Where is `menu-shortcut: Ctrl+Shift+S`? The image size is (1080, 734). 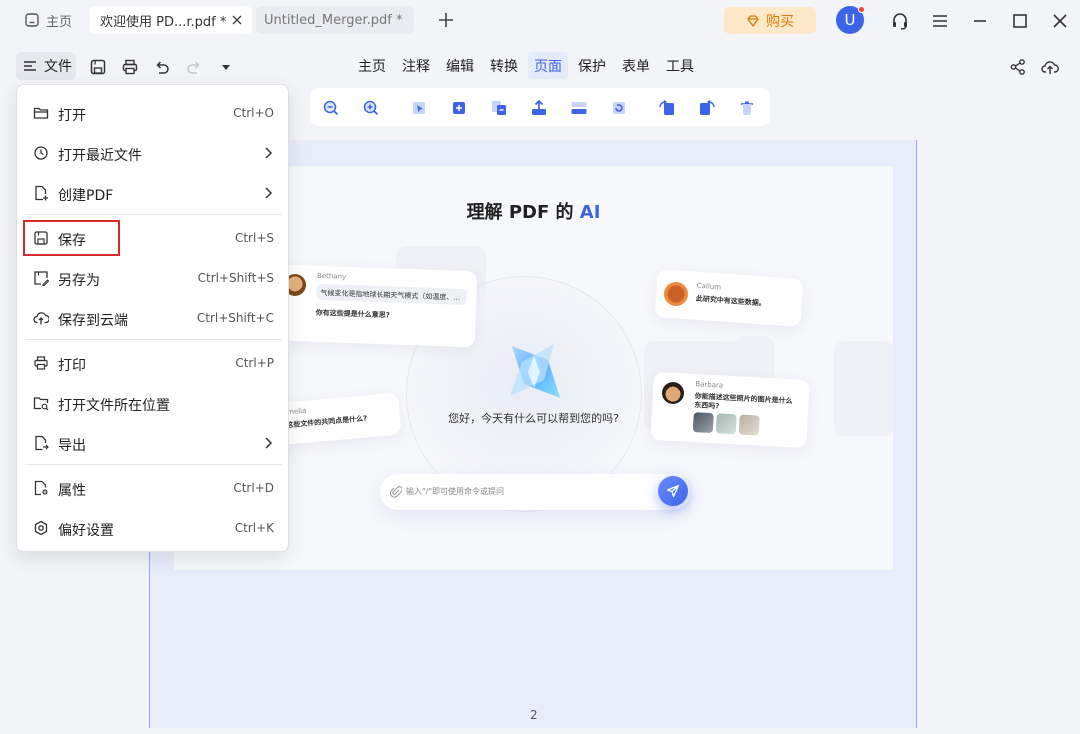
menu-shortcut: Ctrl+Shift+S is located at coordinates (235, 278).